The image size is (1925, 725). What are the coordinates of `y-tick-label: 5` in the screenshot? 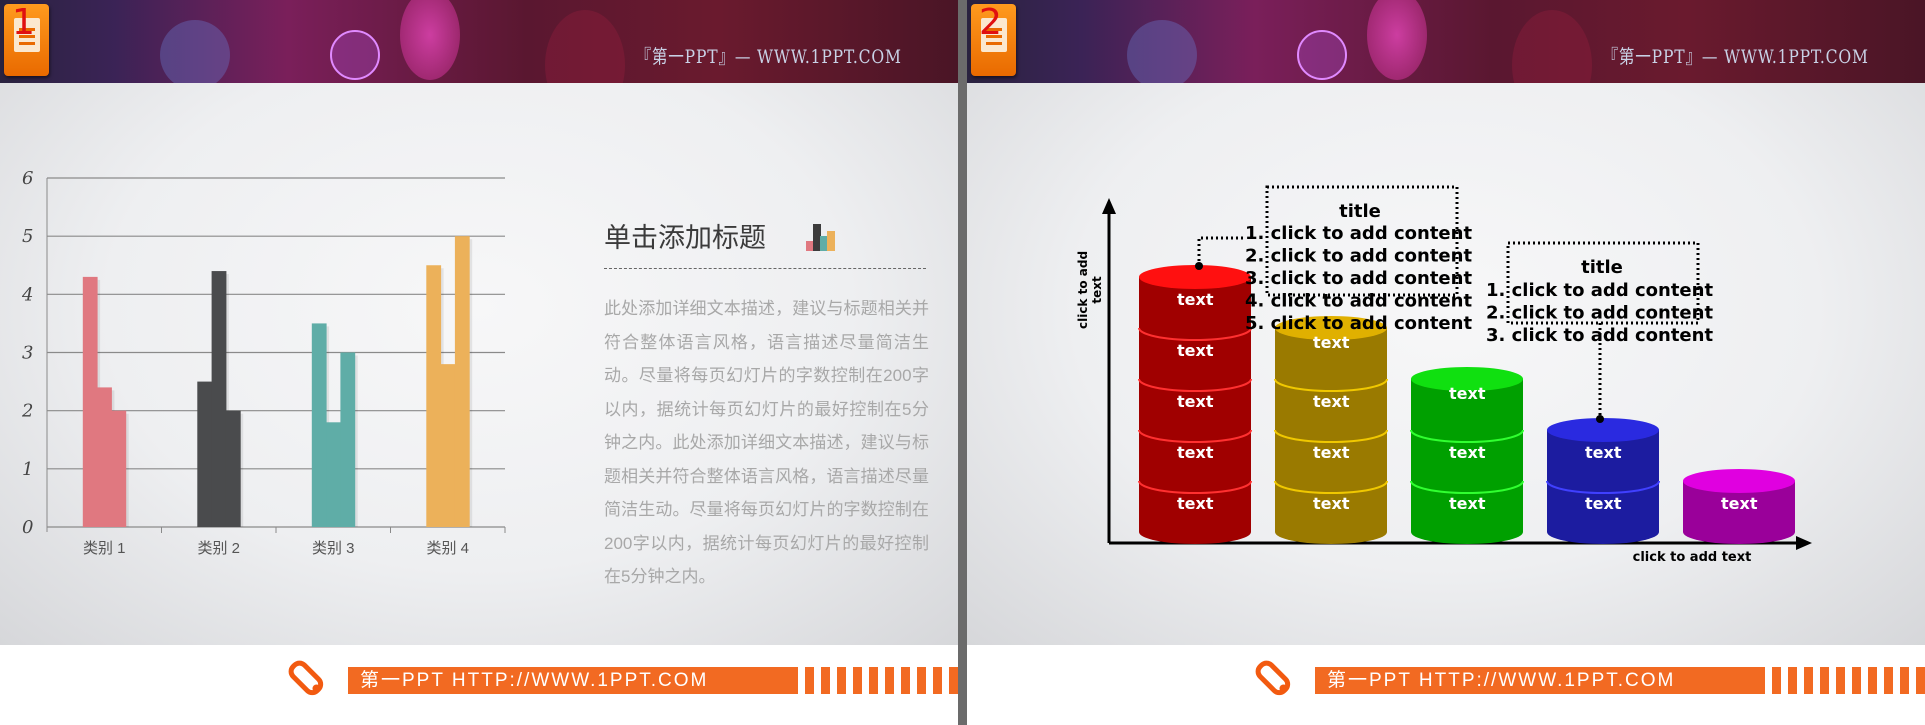 It's located at (27, 236).